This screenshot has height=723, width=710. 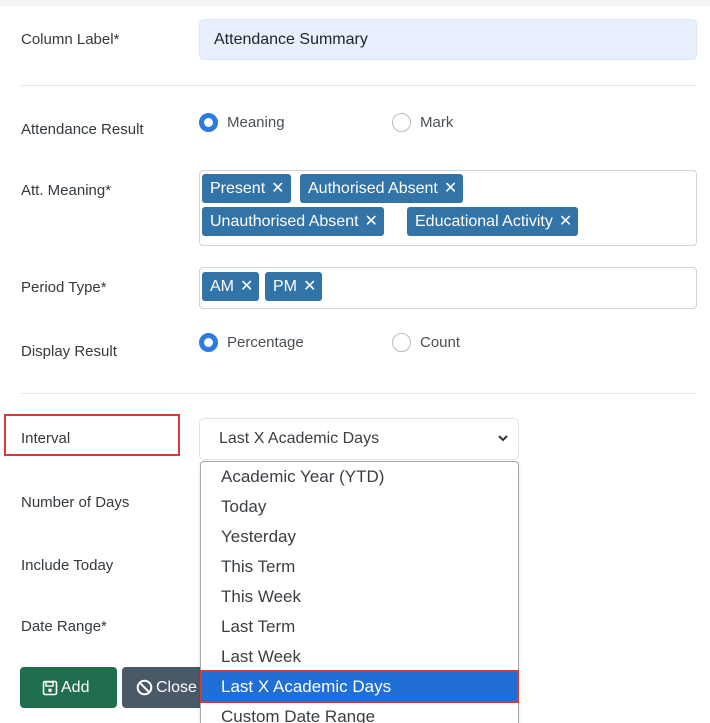 I want to click on tag-present: Present ✕, so click(x=246, y=188).